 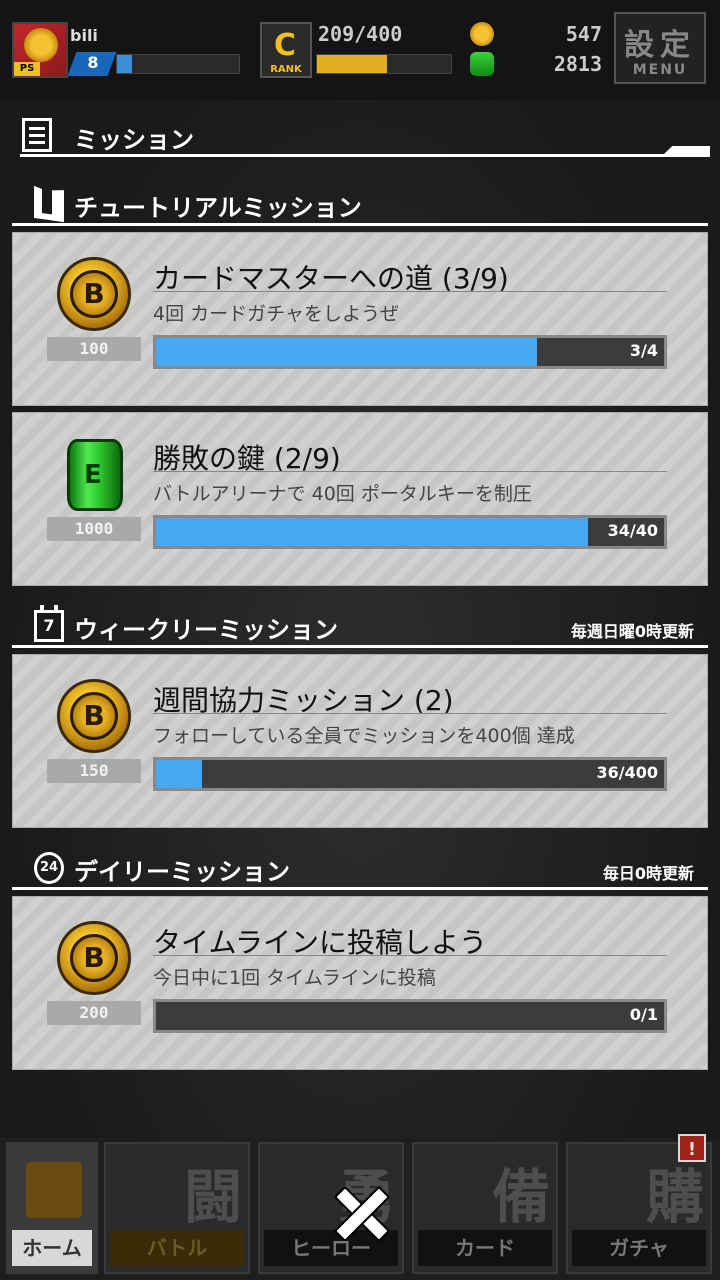 I want to click on mission-card: B 200 タイムラインに投稿しよう 今日中に1回 タイムラインに投稿 0/1, so click(x=360, y=983).